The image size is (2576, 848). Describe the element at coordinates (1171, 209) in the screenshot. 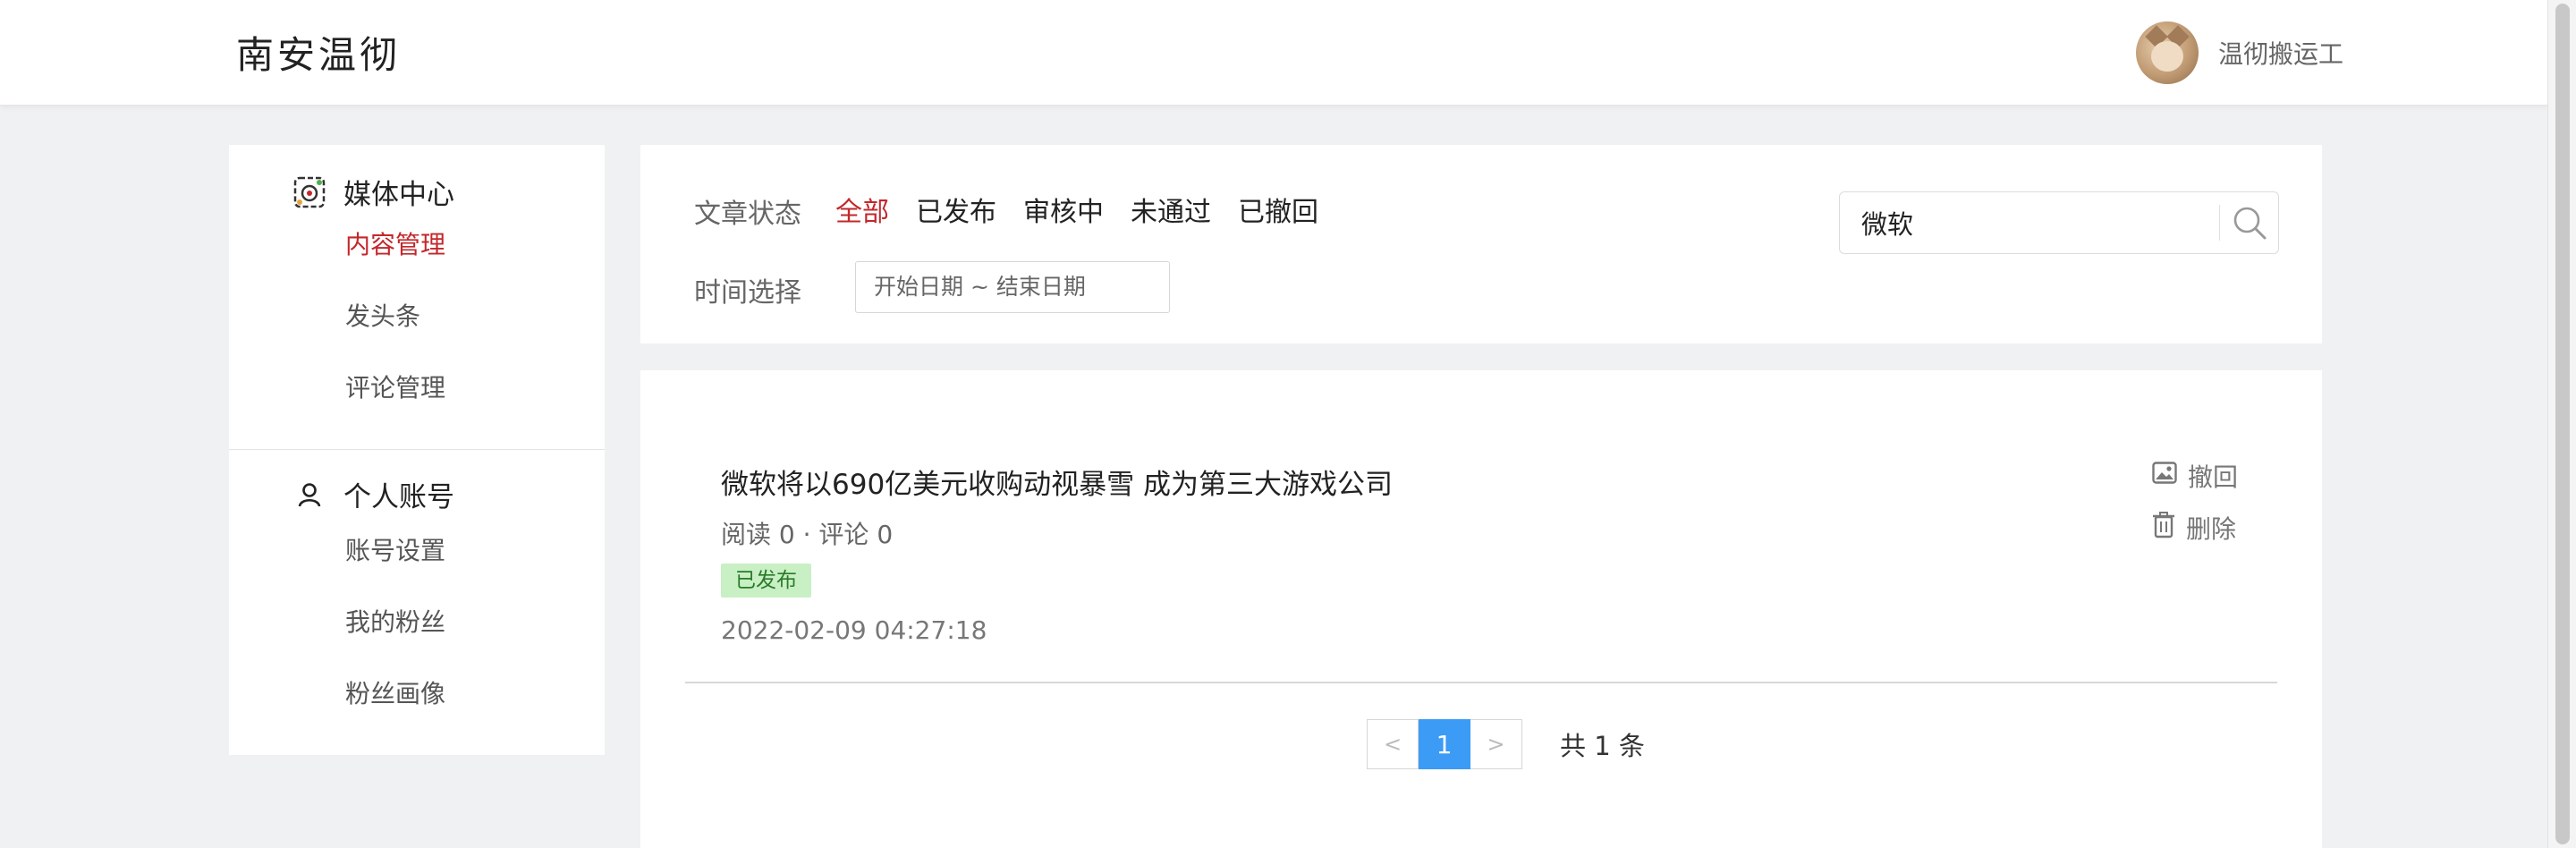

I see `status-tab-rejected: 未通过` at that location.